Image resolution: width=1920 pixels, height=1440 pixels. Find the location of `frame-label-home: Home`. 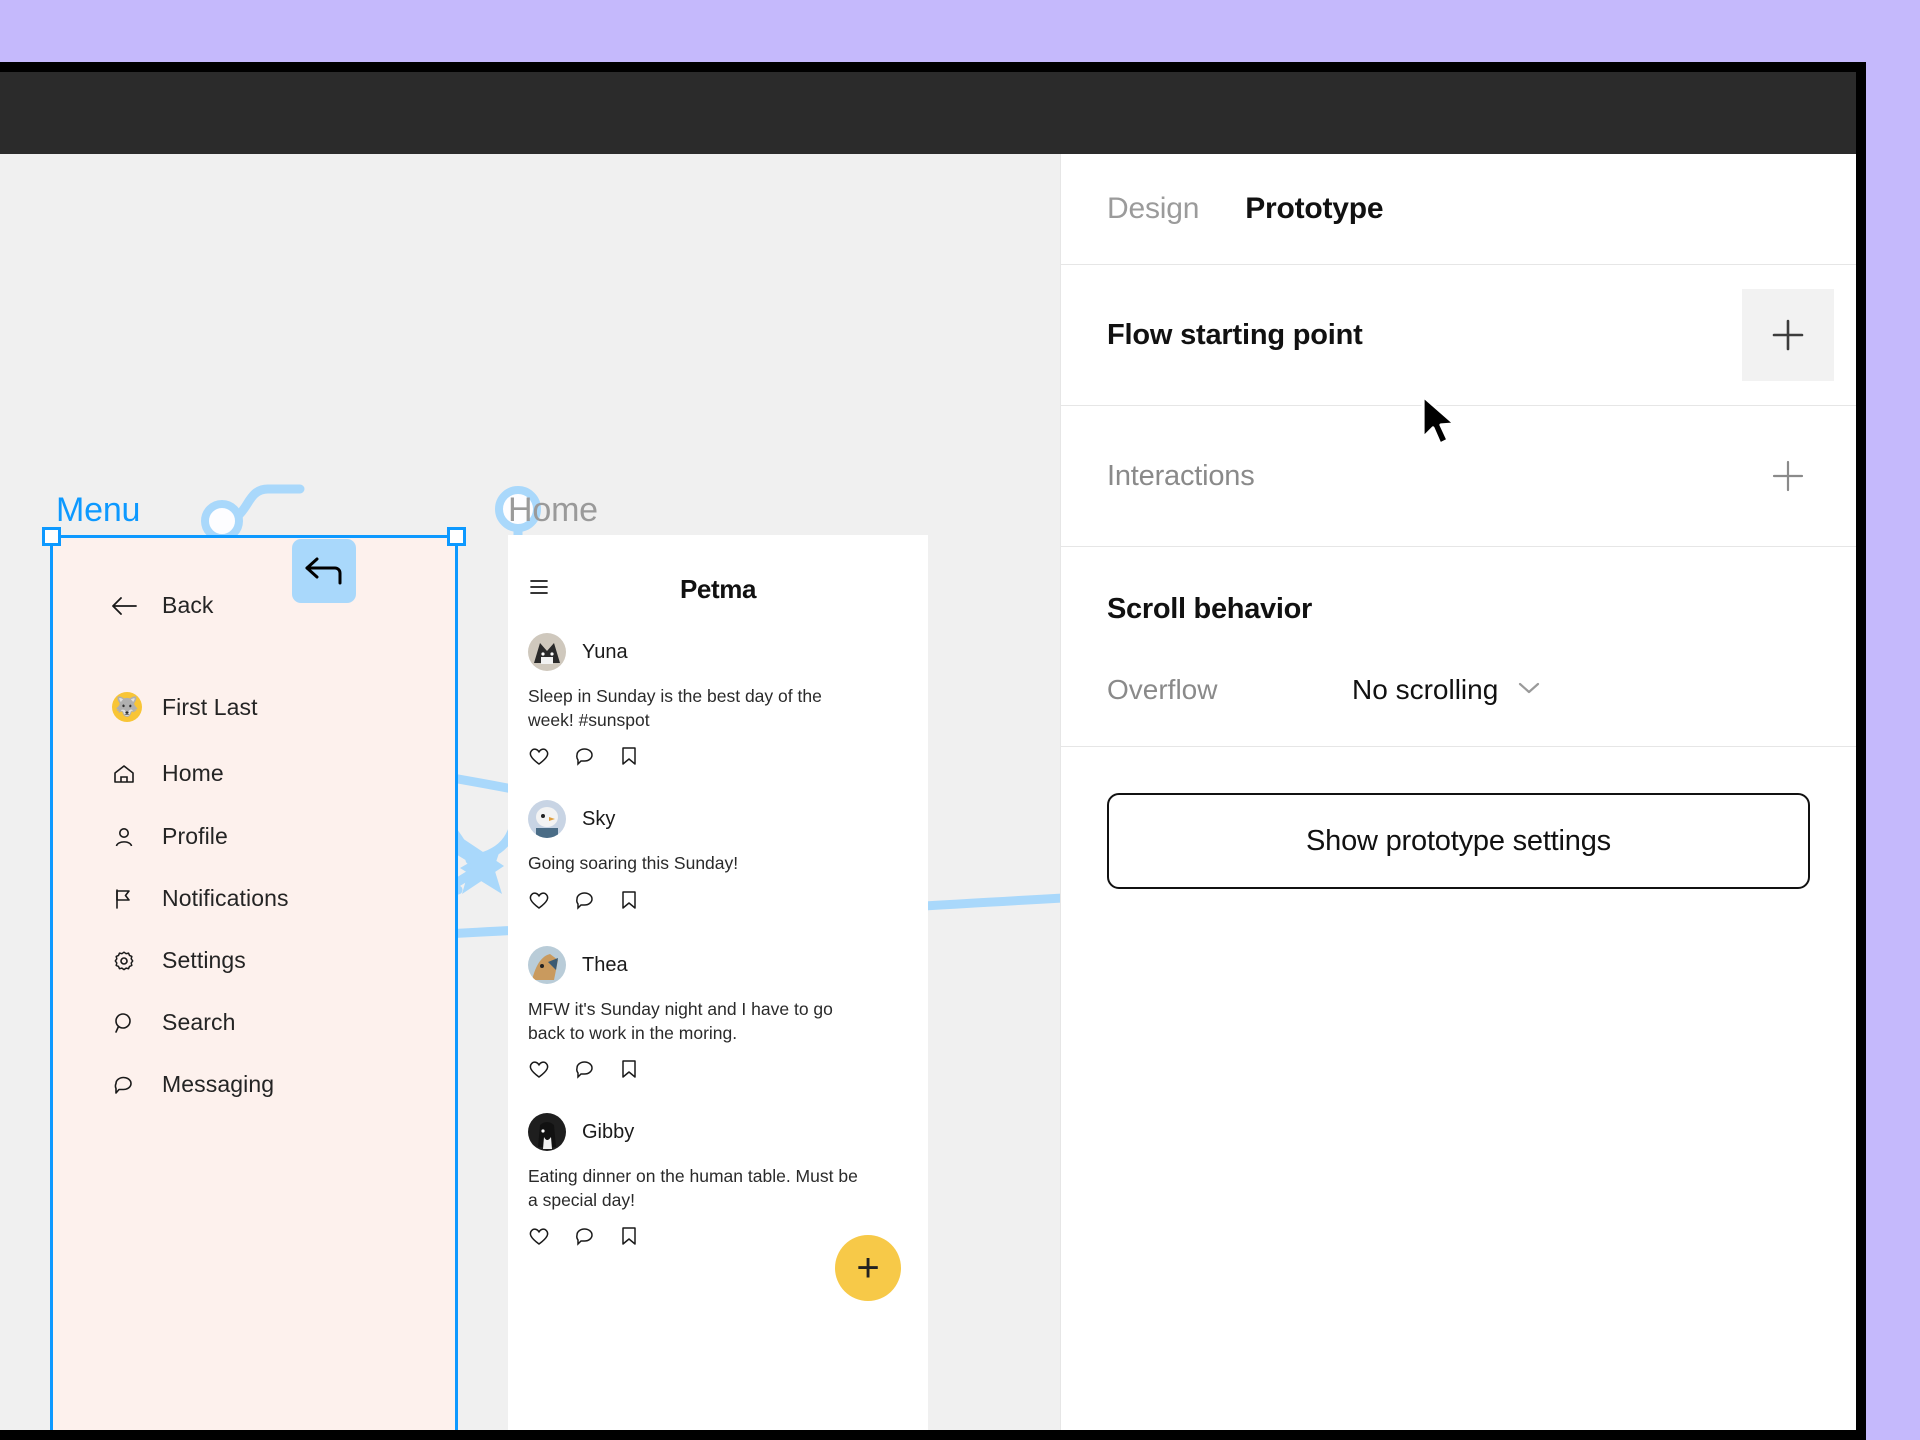

frame-label-home: Home is located at coordinates (553, 510).